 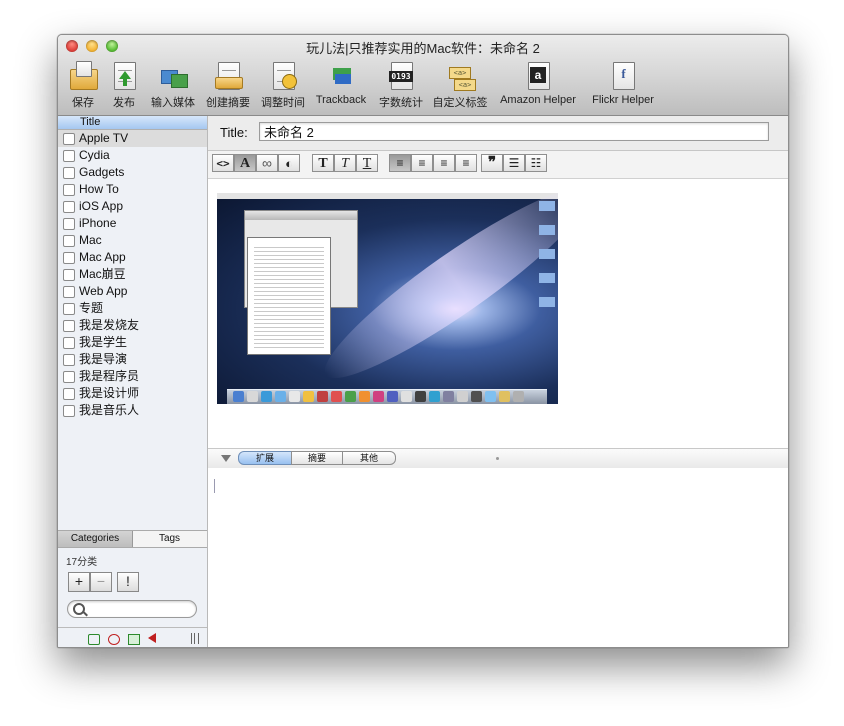 What do you see at coordinates (95, 539) in the screenshot?
I see `tab-categories: Categories` at bounding box center [95, 539].